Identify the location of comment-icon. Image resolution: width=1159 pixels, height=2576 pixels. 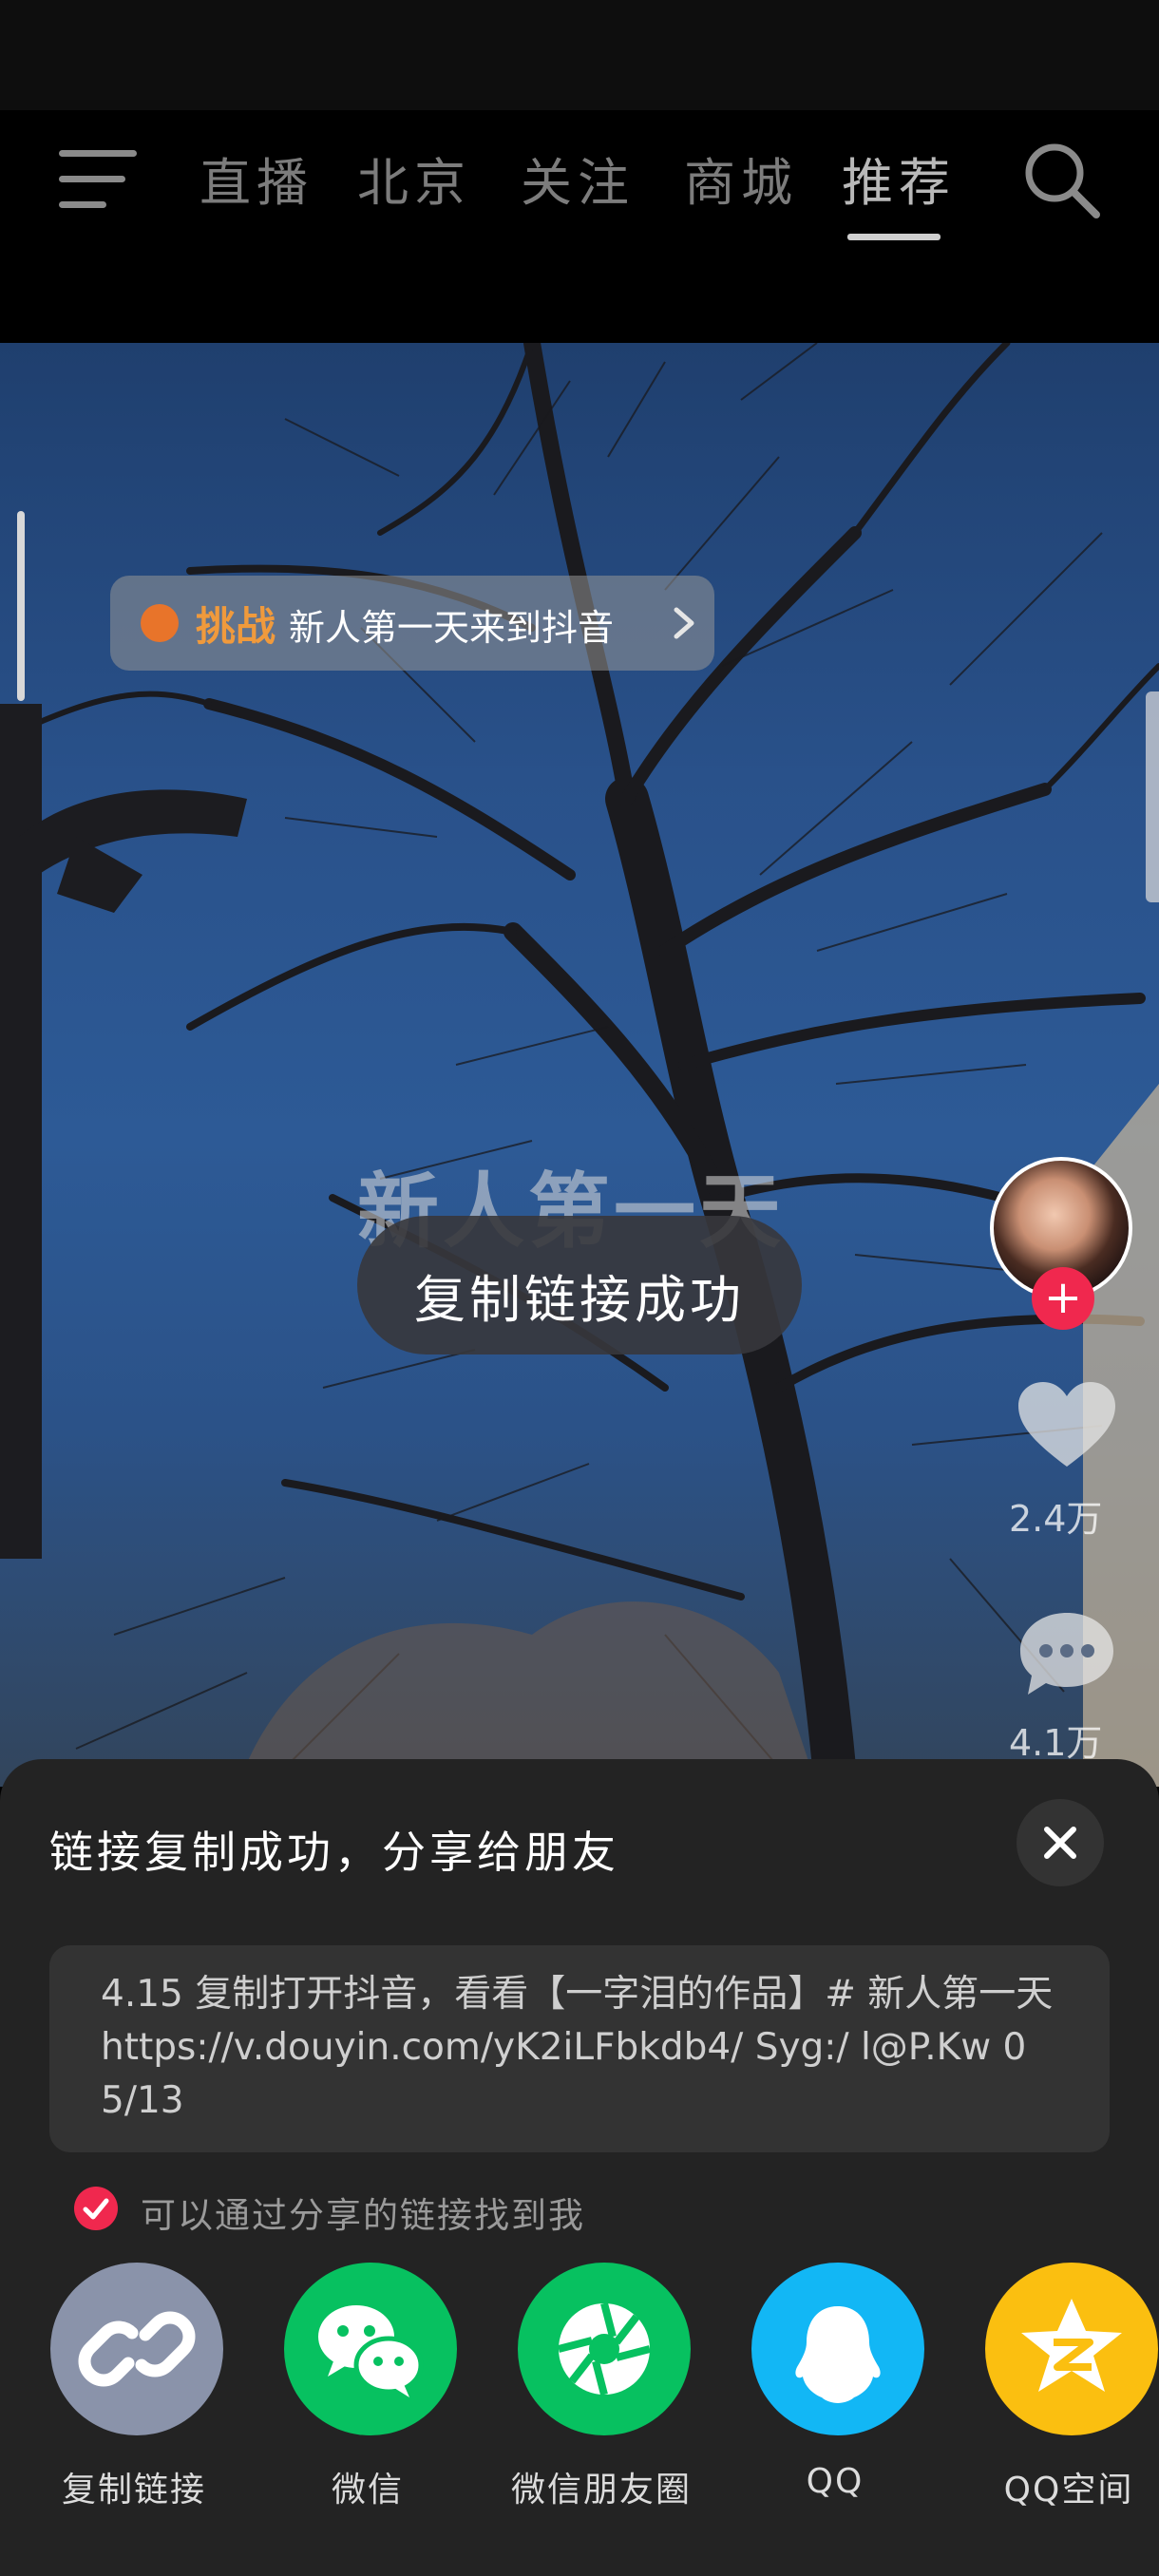
(1067, 1652).